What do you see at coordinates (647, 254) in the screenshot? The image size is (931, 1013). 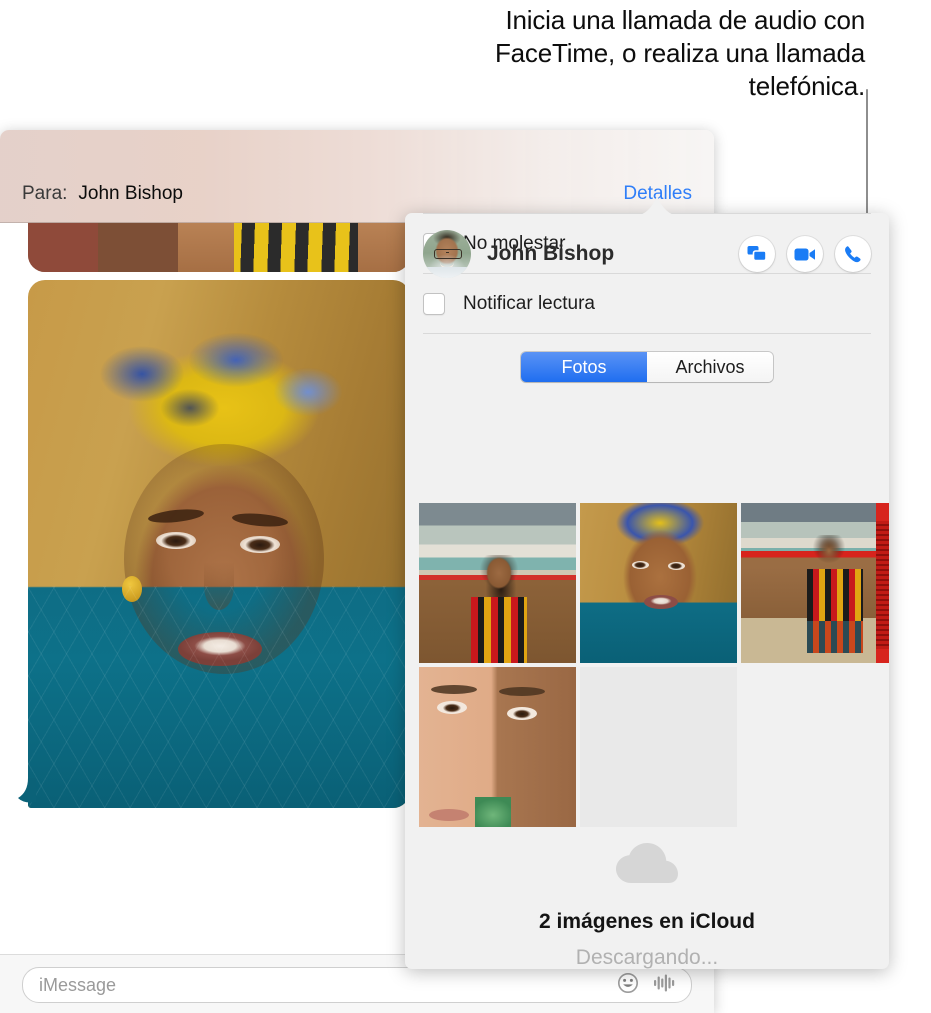 I see `popover-header: John Bishop` at bounding box center [647, 254].